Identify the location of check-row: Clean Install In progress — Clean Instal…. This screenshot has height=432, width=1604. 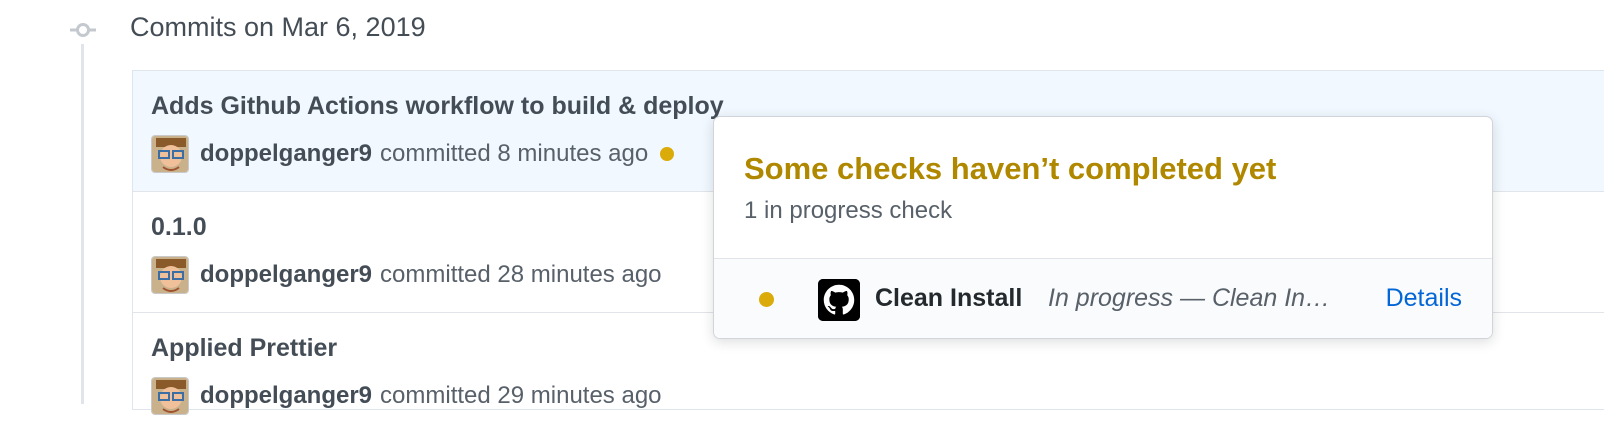
(1103, 298).